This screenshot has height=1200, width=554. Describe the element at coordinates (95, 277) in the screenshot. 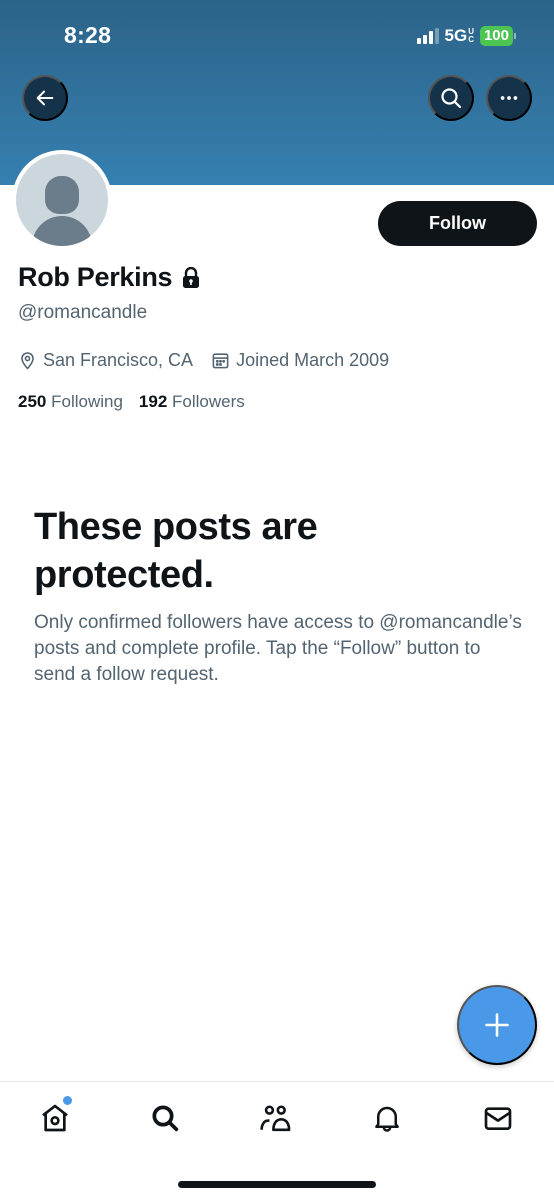

I see `display-name: Rob Perkins` at that location.